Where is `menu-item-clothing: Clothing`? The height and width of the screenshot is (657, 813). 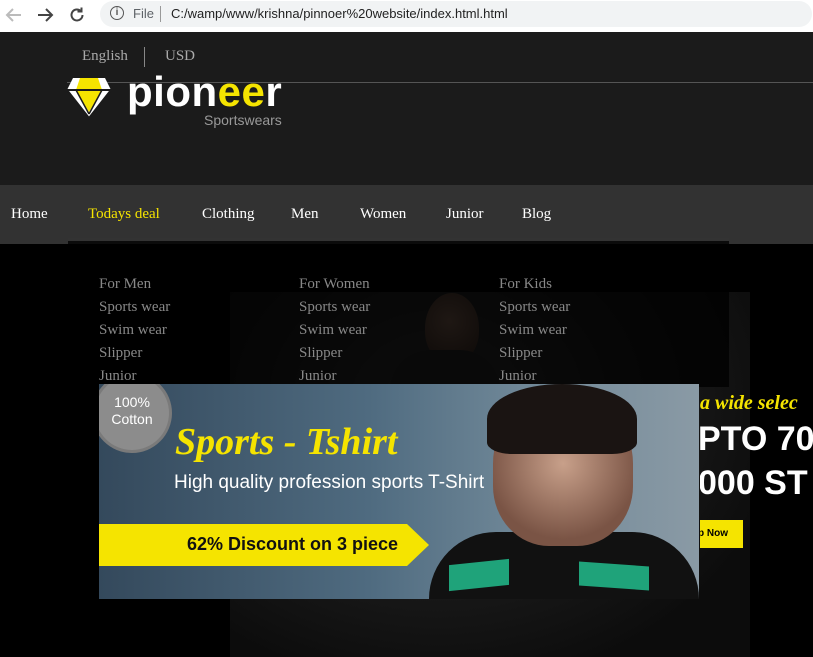
menu-item-clothing: Clothing is located at coordinates (228, 214).